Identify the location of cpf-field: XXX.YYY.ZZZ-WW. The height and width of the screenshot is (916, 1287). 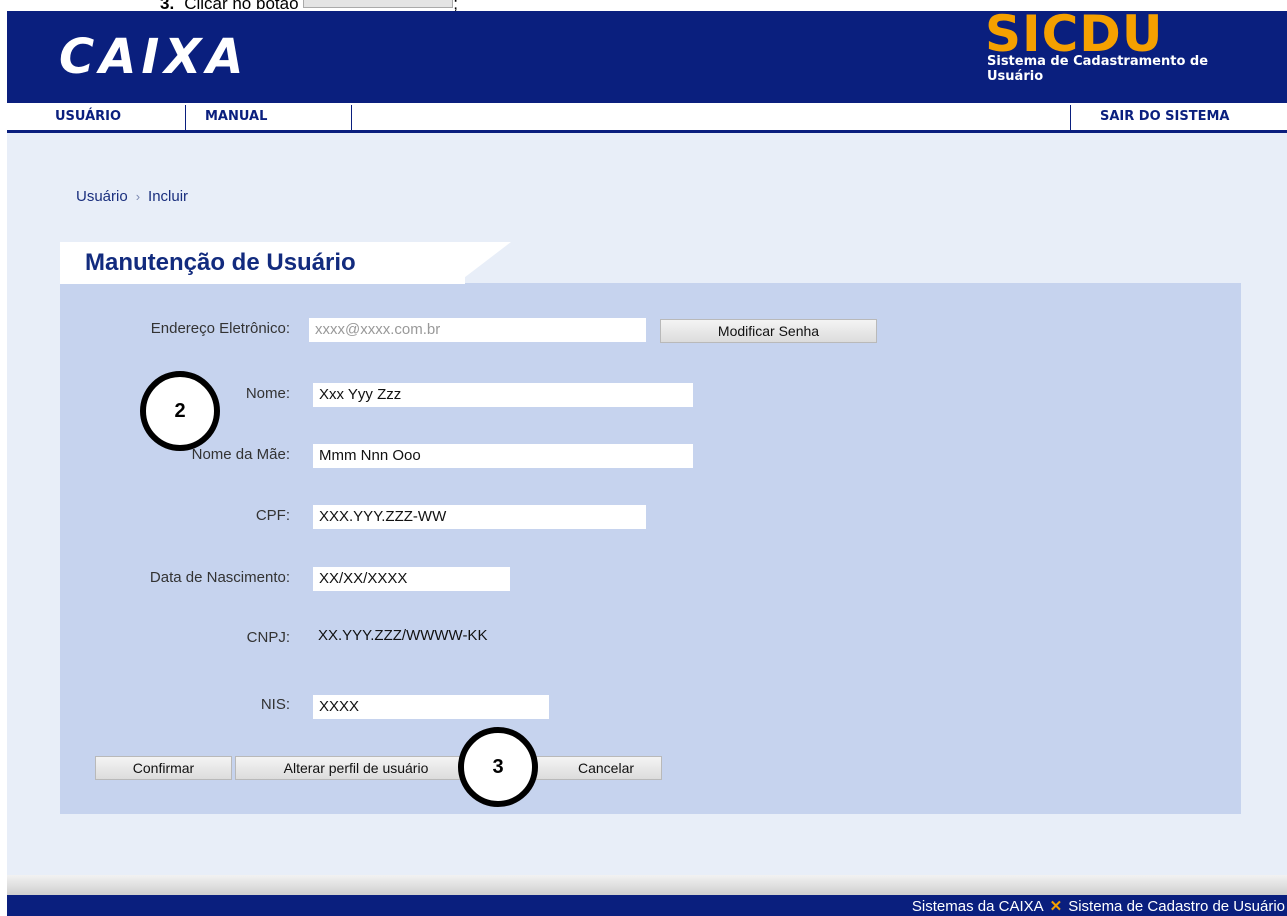
(479, 517).